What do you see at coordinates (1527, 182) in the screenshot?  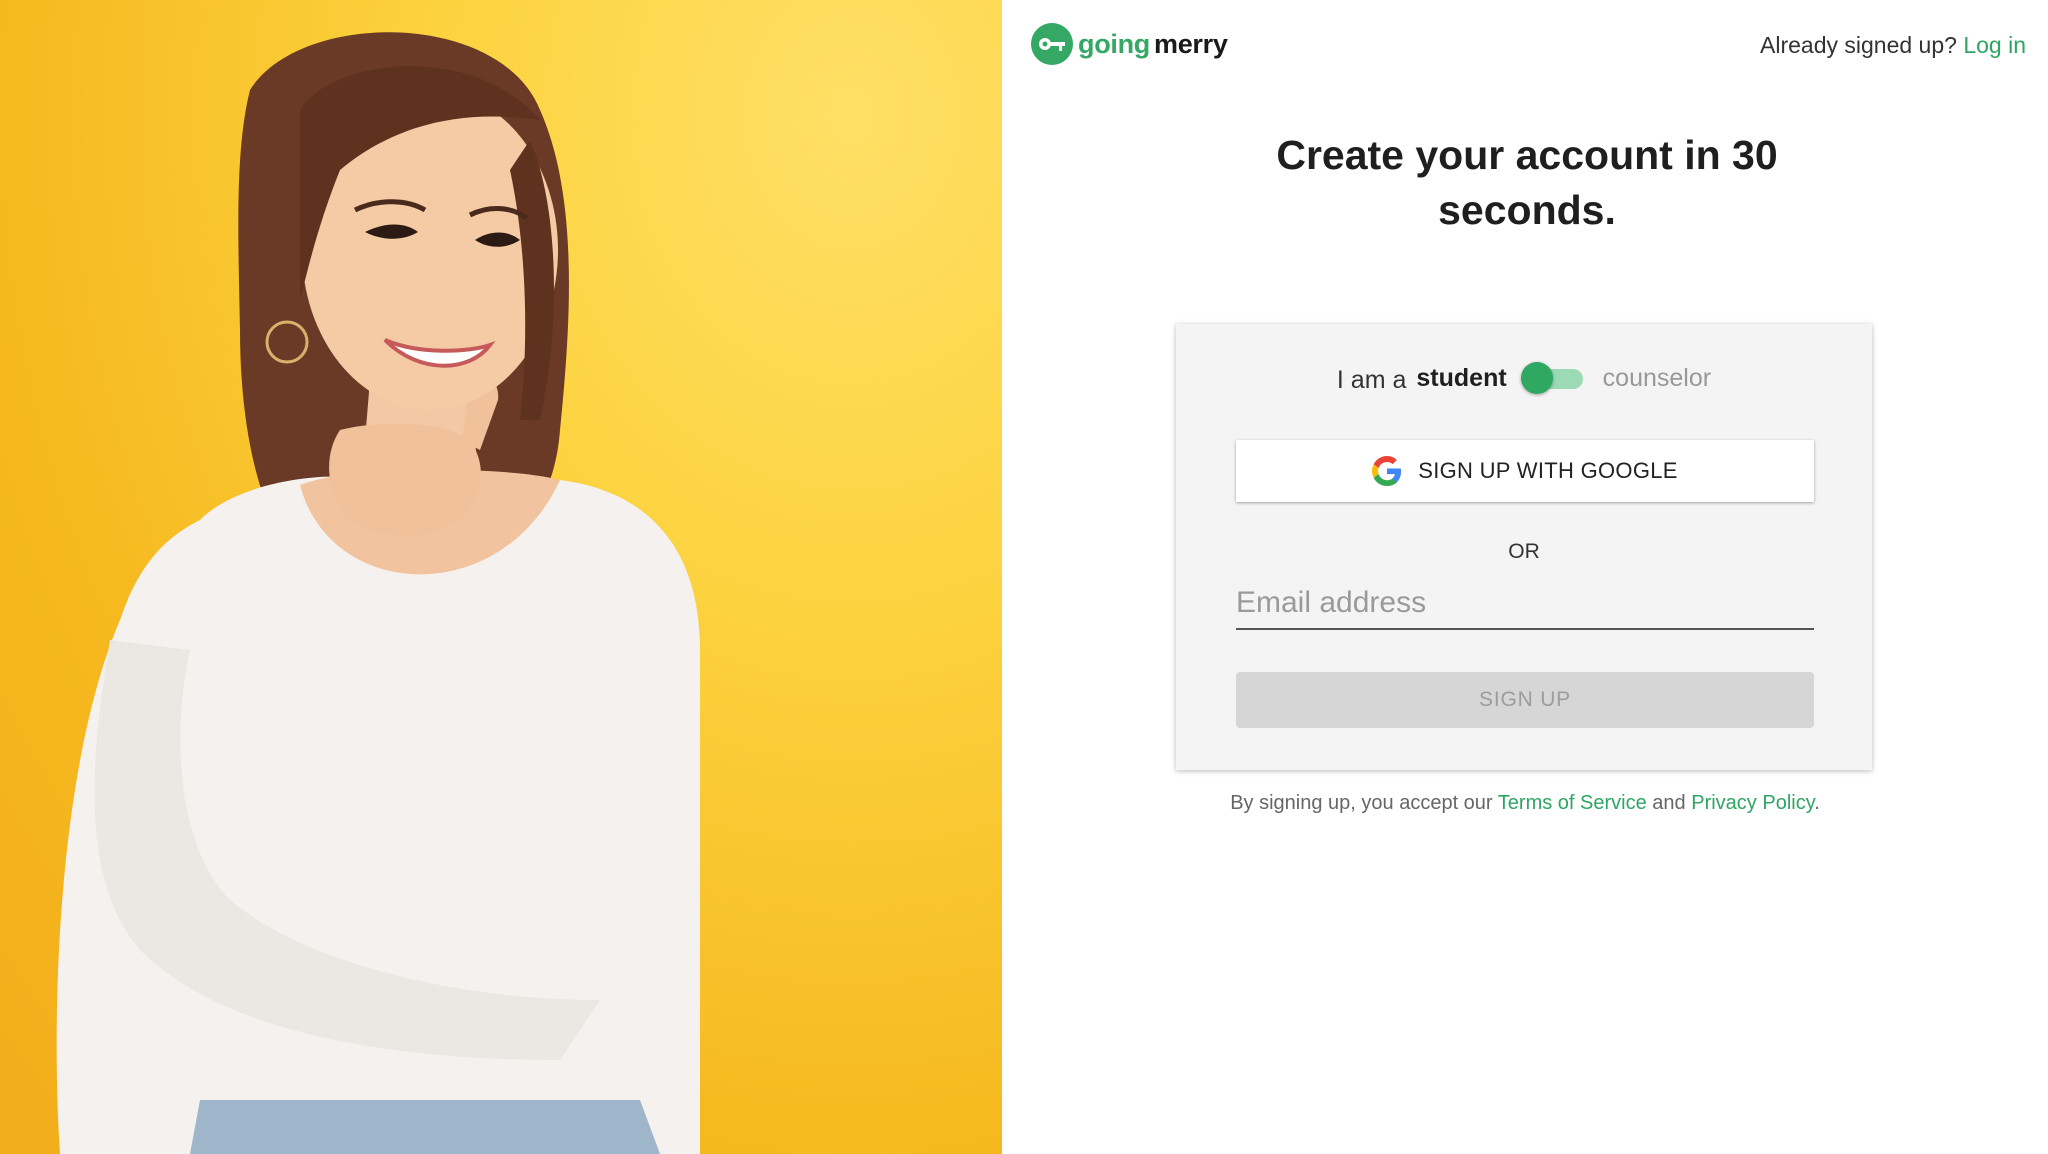 I see `page-title: Create your account in 30 seconds.` at bounding box center [1527, 182].